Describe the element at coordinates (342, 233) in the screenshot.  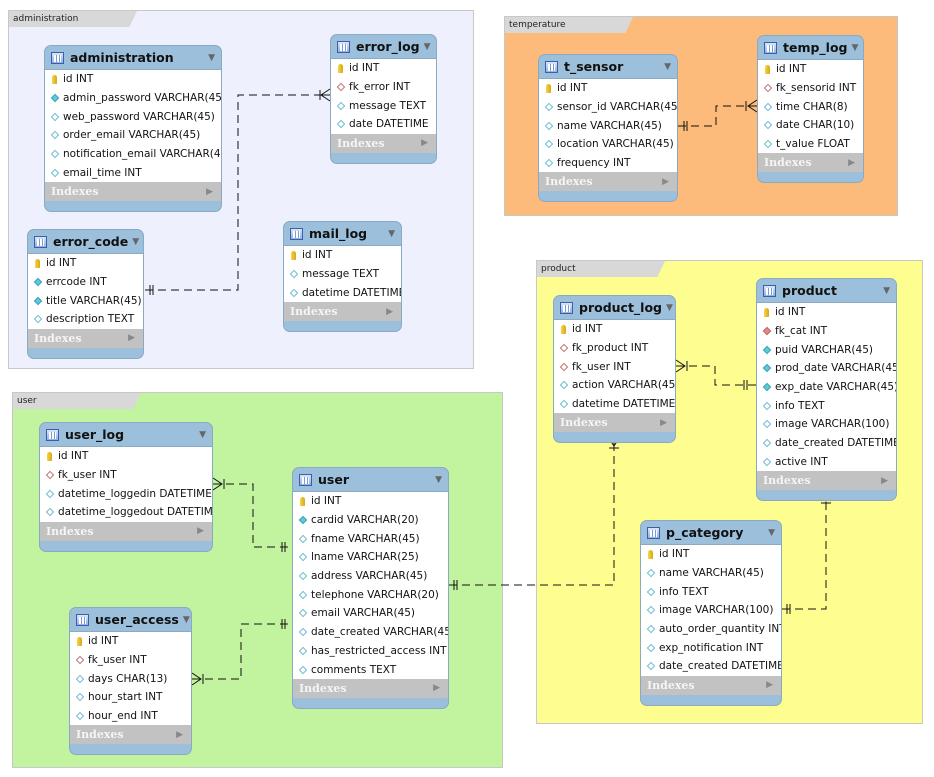
I see `table-header: mail_log ▼` at that location.